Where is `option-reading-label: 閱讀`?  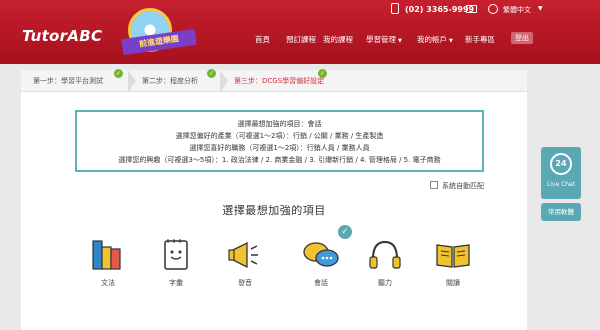
option-reading-label: 閱讀 is located at coordinates (453, 283).